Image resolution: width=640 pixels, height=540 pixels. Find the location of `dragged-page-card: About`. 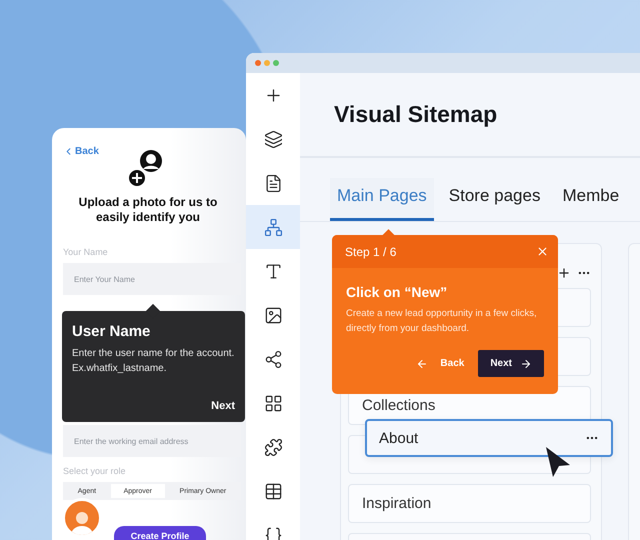

dragged-page-card: About is located at coordinates (489, 438).